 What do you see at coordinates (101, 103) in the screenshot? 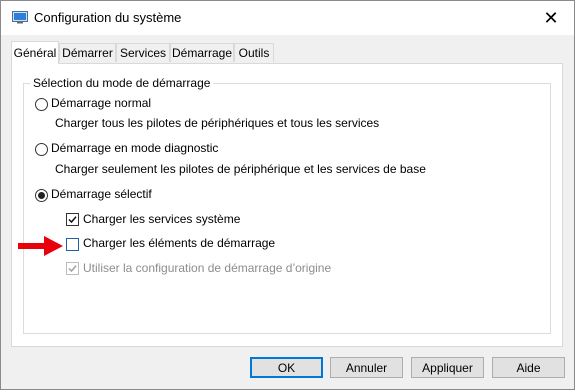
I see `normal-startup-label: Démarrage normal` at bounding box center [101, 103].